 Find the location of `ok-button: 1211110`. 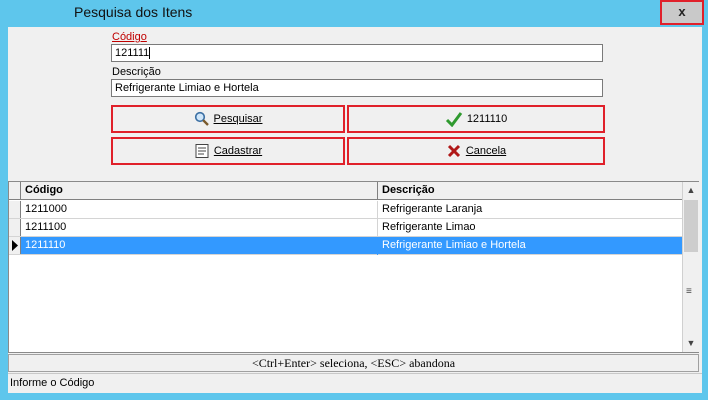

ok-button: 1211110 is located at coordinates (476, 119).